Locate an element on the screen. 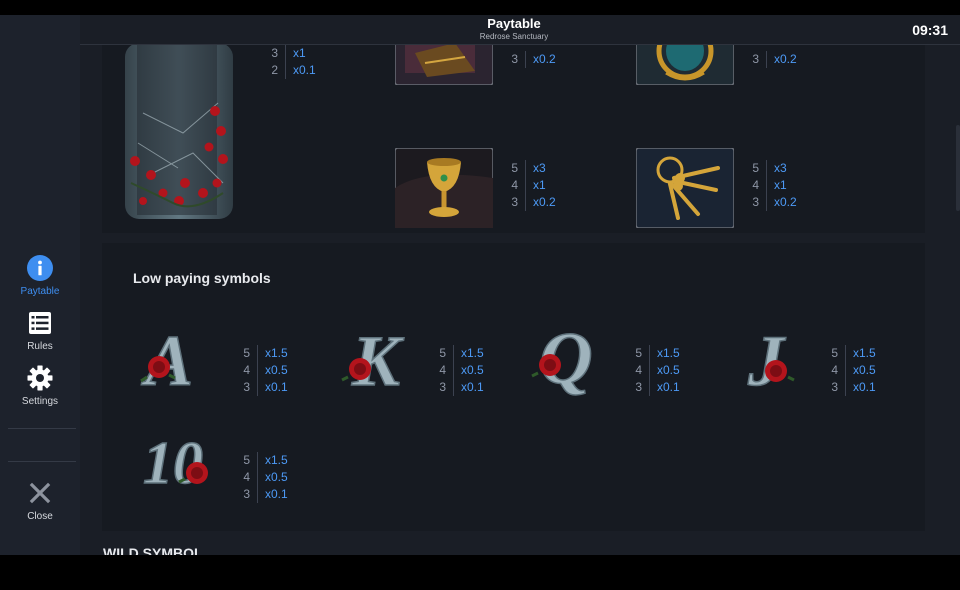 This screenshot has height=590, width=960. sidebar-item-label: Rules is located at coordinates (40, 346).